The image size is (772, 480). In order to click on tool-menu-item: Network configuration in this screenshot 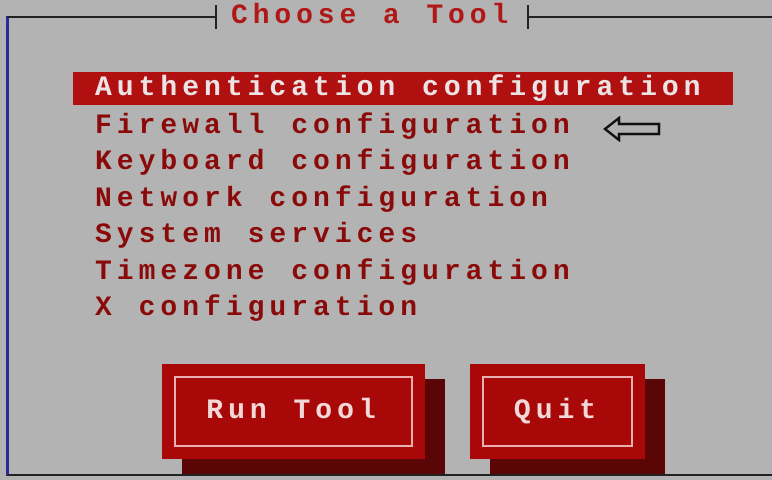, I will do `click(403, 200)`.